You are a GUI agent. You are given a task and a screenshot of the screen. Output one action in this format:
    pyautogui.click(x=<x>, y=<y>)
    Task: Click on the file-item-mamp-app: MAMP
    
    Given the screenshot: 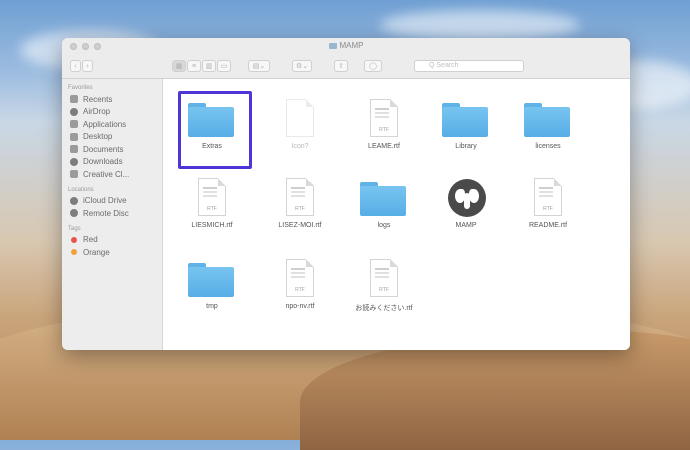 What is the action you would take?
    pyautogui.click(x=466, y=201)
    